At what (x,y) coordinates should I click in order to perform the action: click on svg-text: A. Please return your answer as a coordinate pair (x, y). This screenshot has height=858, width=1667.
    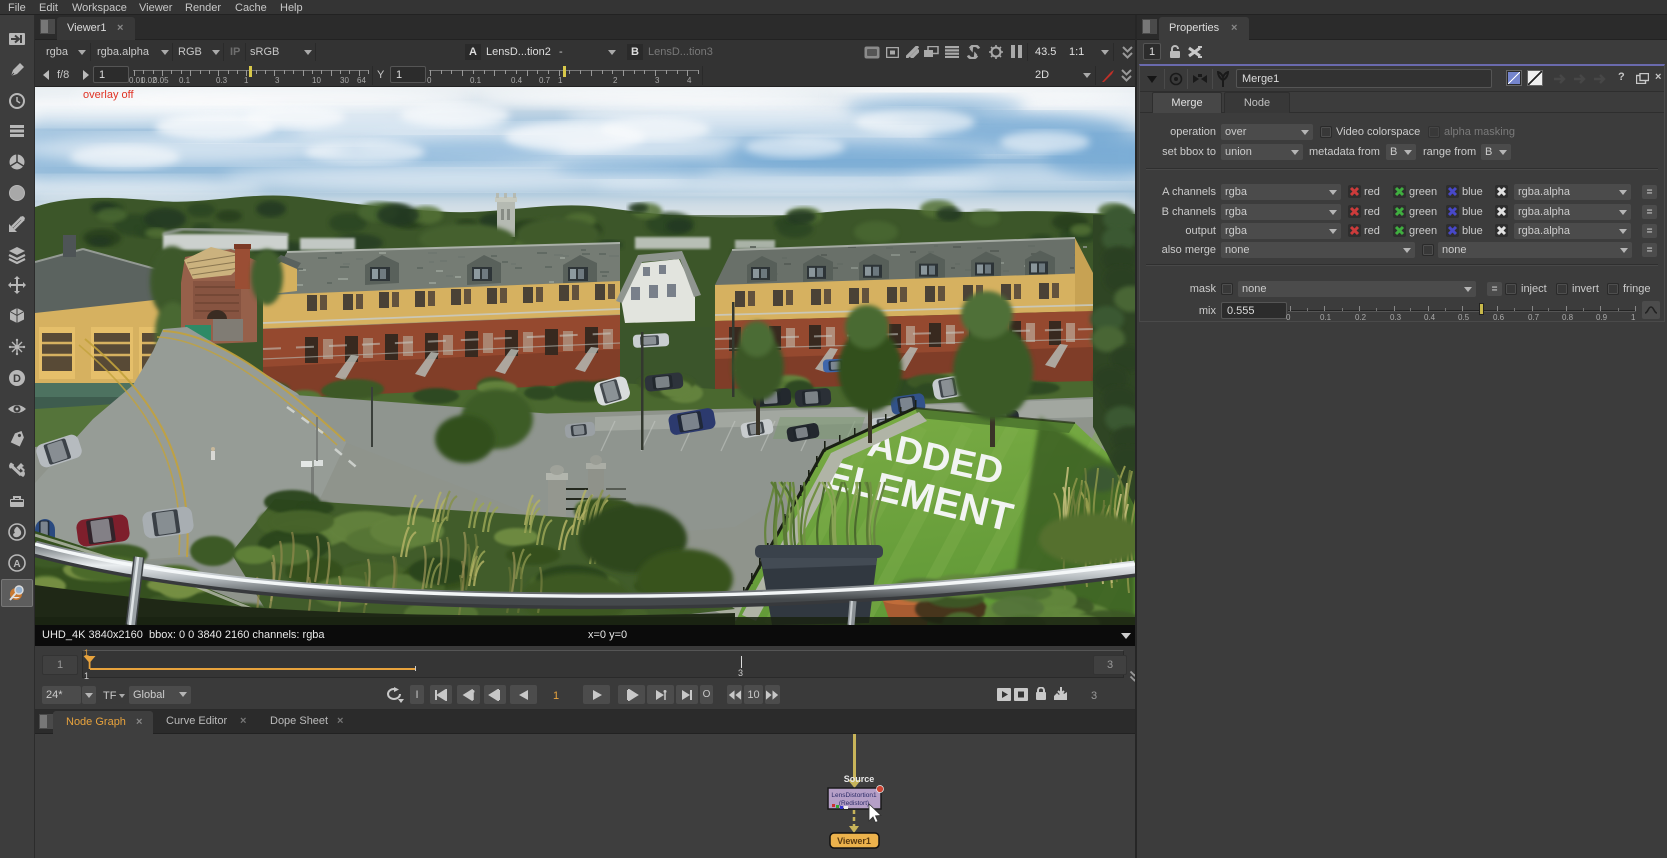
    Looking at the image, I should click on (16, 564).